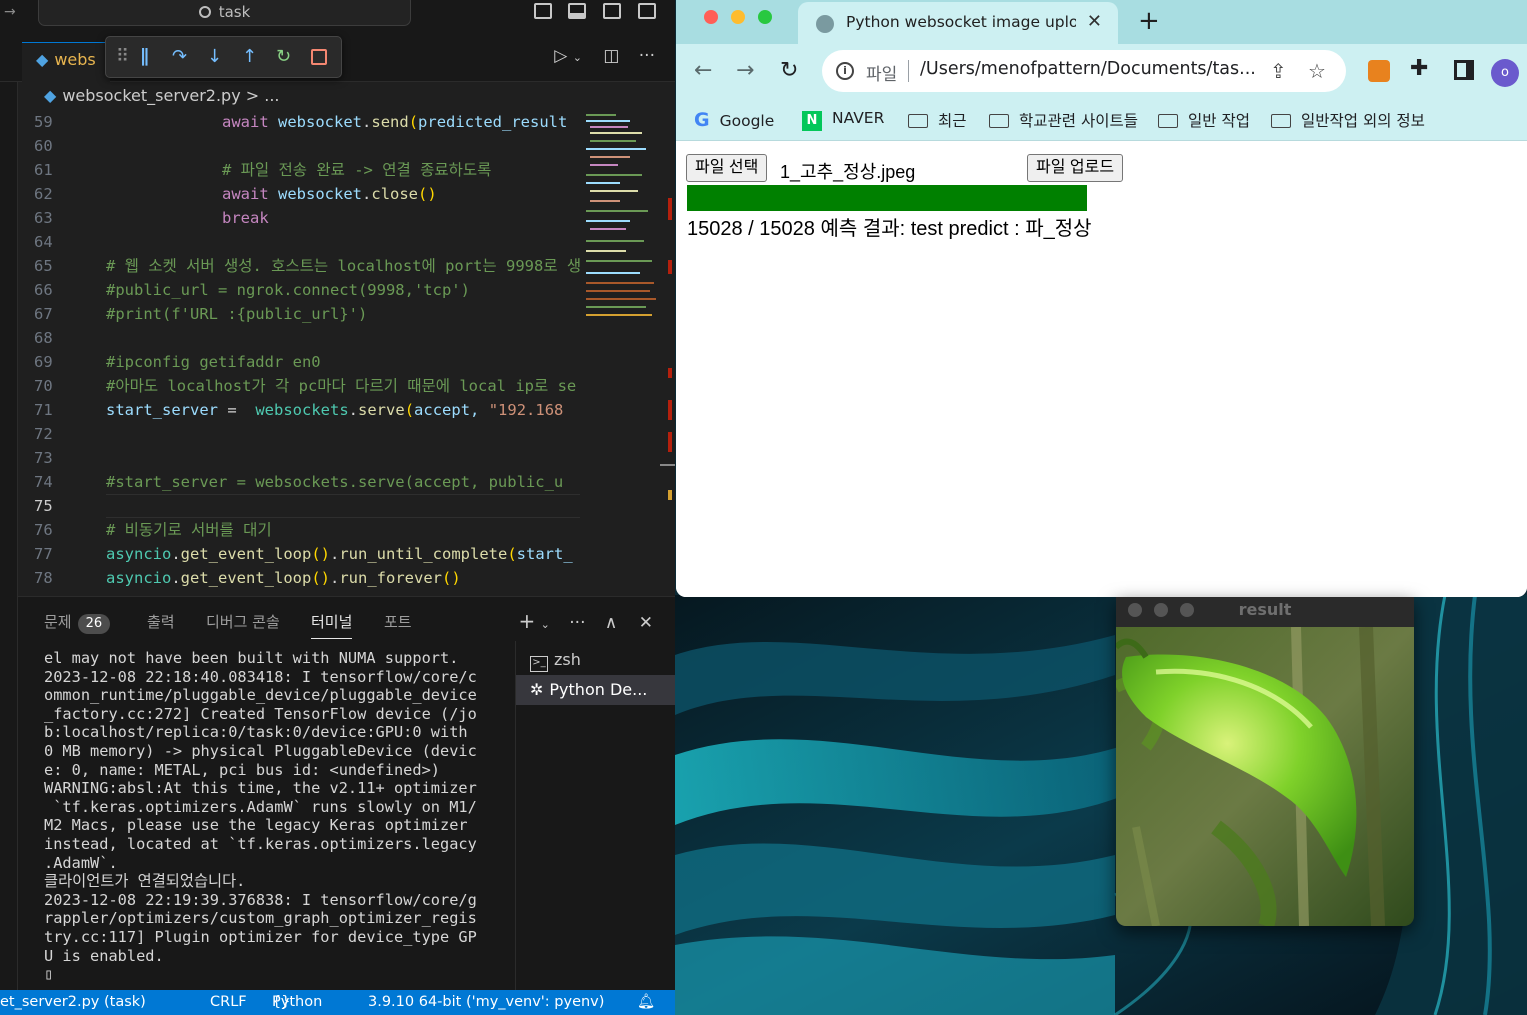  Describe the element at coordinates (667, 352) in the screenshot. I see `editor-scrollbar` at that location.